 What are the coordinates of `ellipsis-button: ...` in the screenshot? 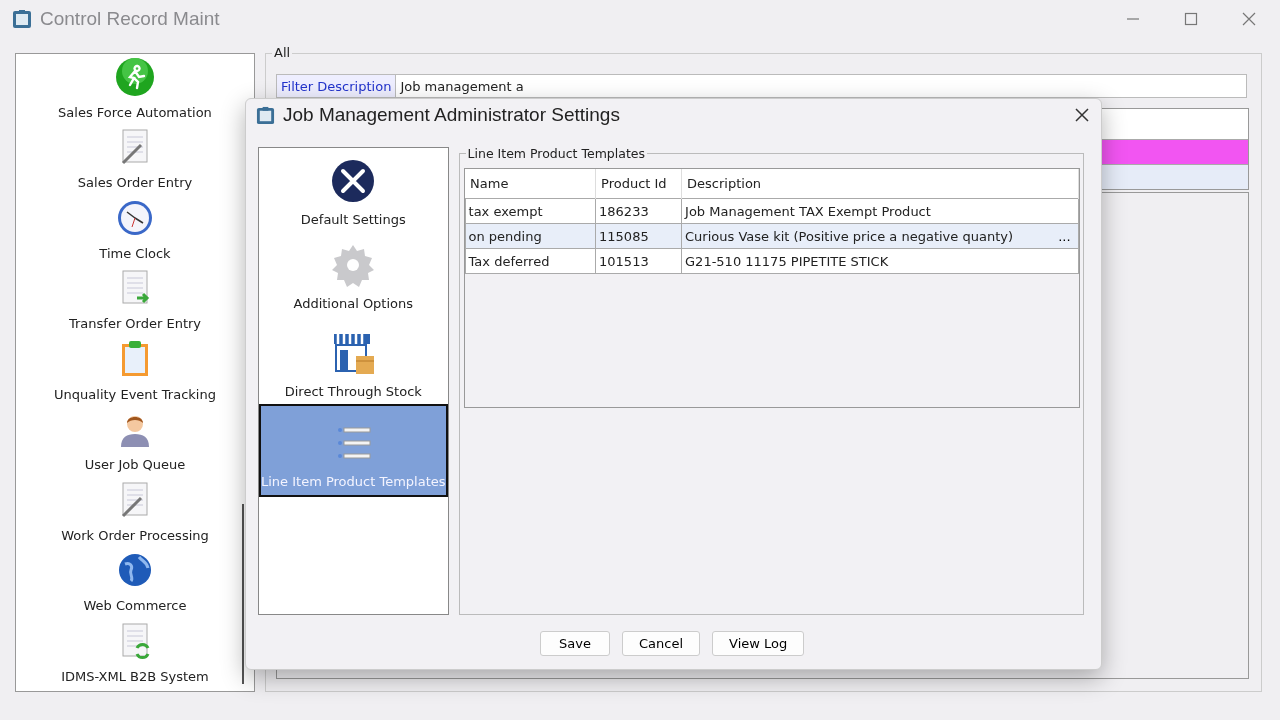 It's located at (1064, 236).